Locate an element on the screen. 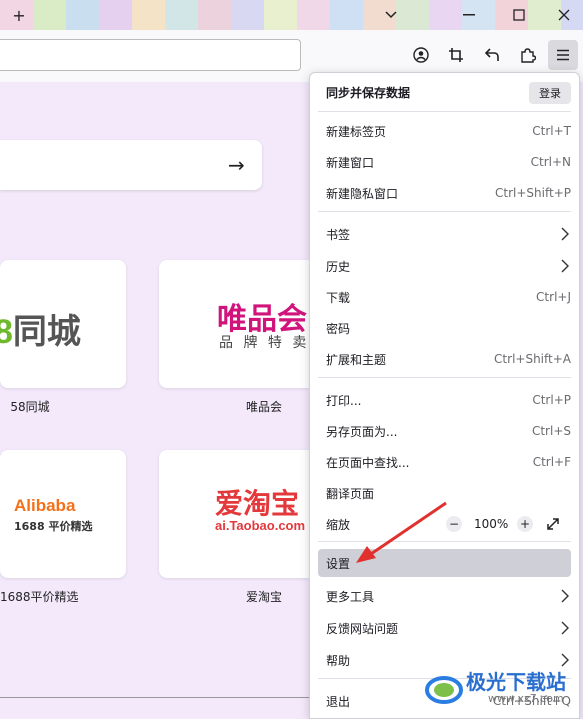 Image resolution: width=583 pixels, height=719 pixels. watermark: 极光下载站 www.xz7.com is located at coordinates (503, 689).